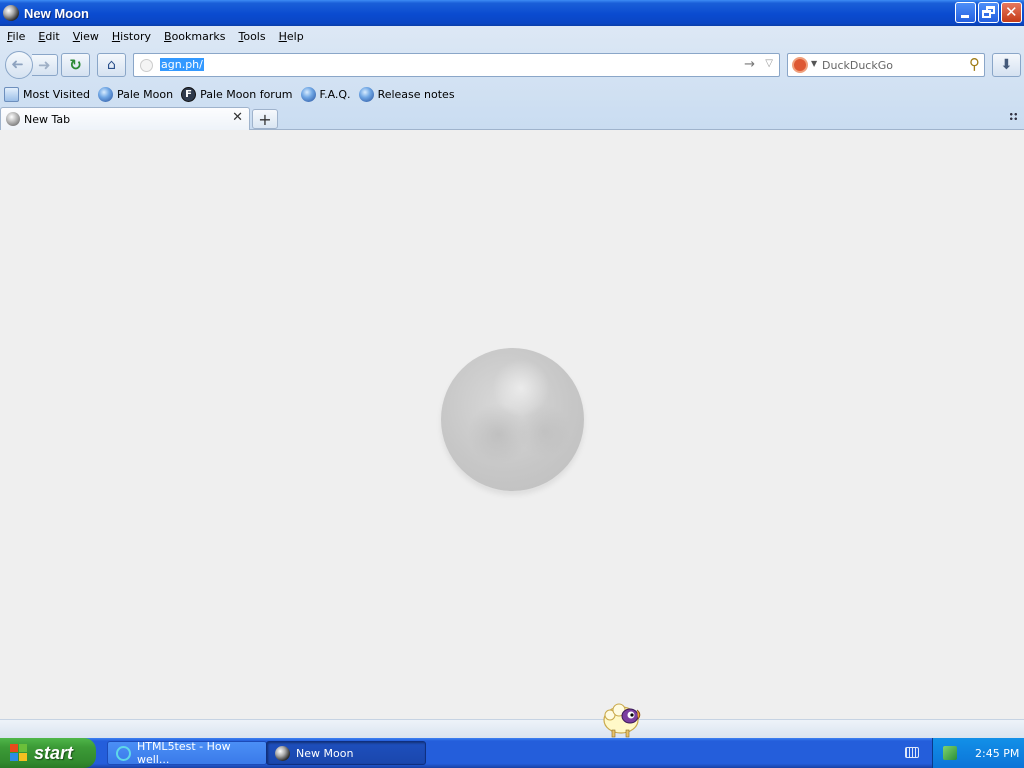  Describe the element at coordinates (13, 119) in the screenshot. I see `tab-favicon-icon` at that location.